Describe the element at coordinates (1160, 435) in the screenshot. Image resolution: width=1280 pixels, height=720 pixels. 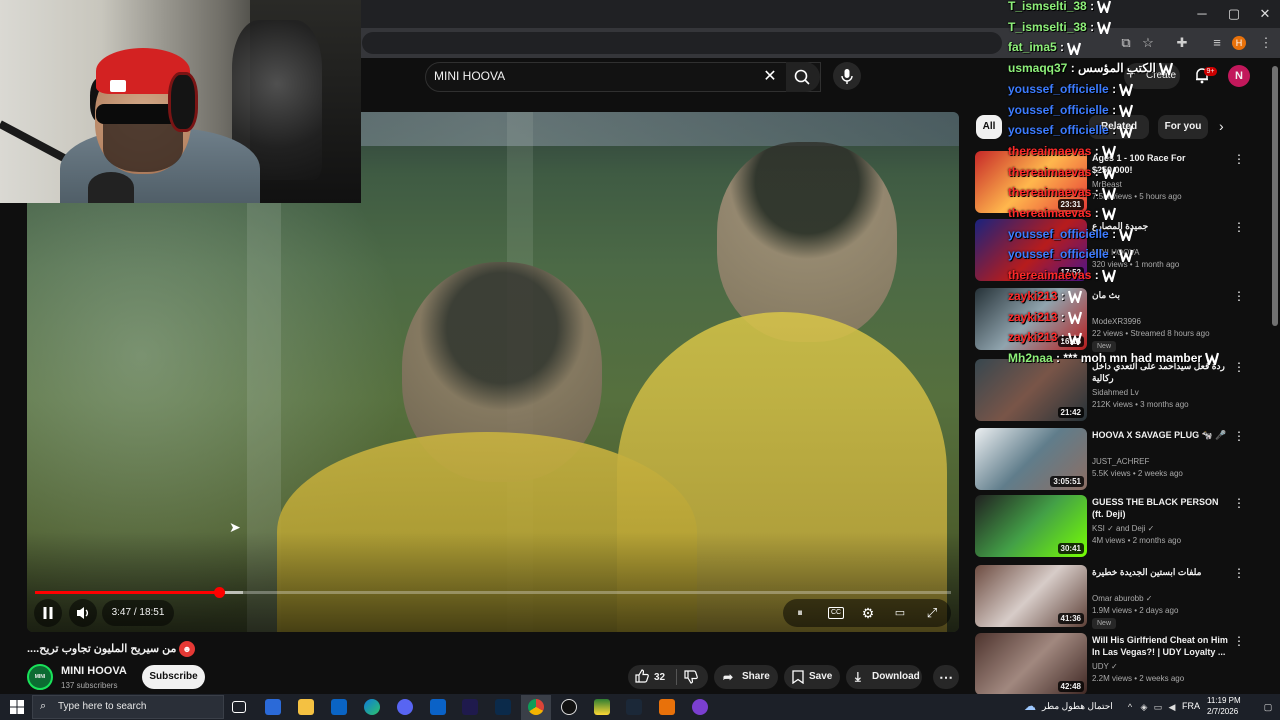
I see `rec-title: HOOVA X SAVAGE PLUG 🐄 🎤` at that location.